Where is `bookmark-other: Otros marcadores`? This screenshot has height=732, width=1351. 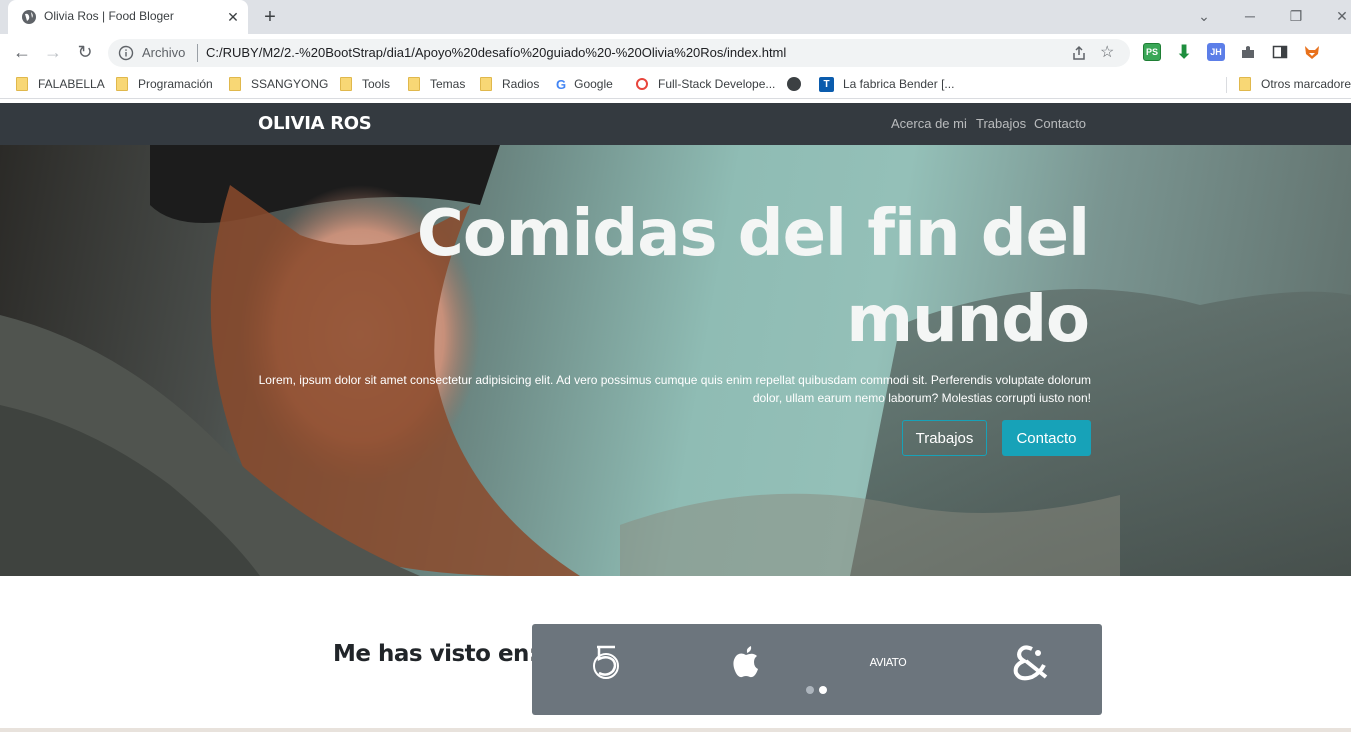
bookmark-other: Otros marcadores is located at coordinates (1295, 84).